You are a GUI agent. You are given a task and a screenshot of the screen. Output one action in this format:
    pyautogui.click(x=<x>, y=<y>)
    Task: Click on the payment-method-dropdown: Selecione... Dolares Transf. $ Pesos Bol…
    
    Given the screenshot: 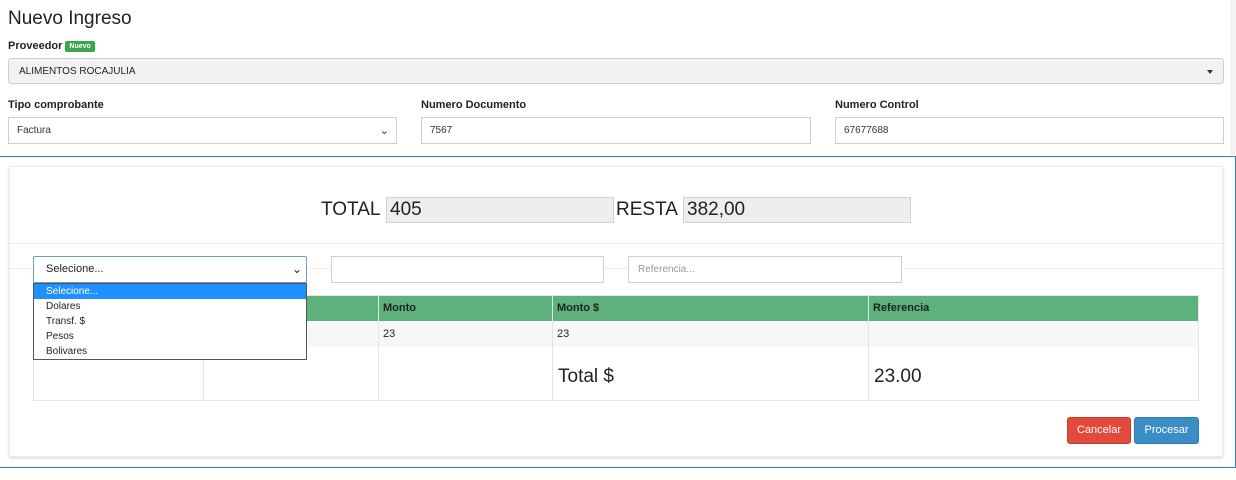 What is the action you would take?
    pyautogui.click(x=170, y=321)
    